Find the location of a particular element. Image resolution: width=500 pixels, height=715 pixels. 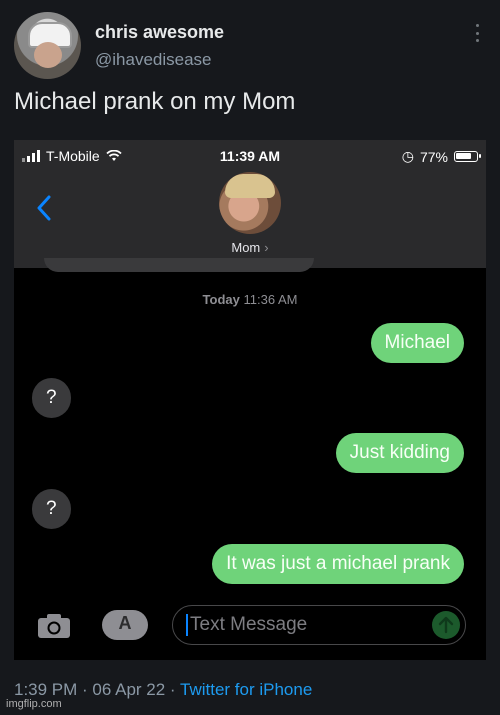

user-handle: @ihavedisease is located at coordinates (153, 60).